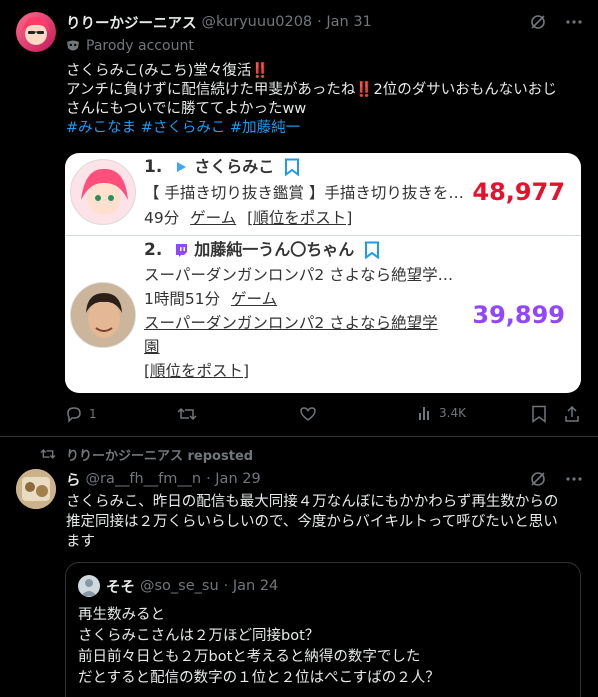 This screenshot has width=598, height=697. I want to click on avatar-anime-image, so click(36, 30).